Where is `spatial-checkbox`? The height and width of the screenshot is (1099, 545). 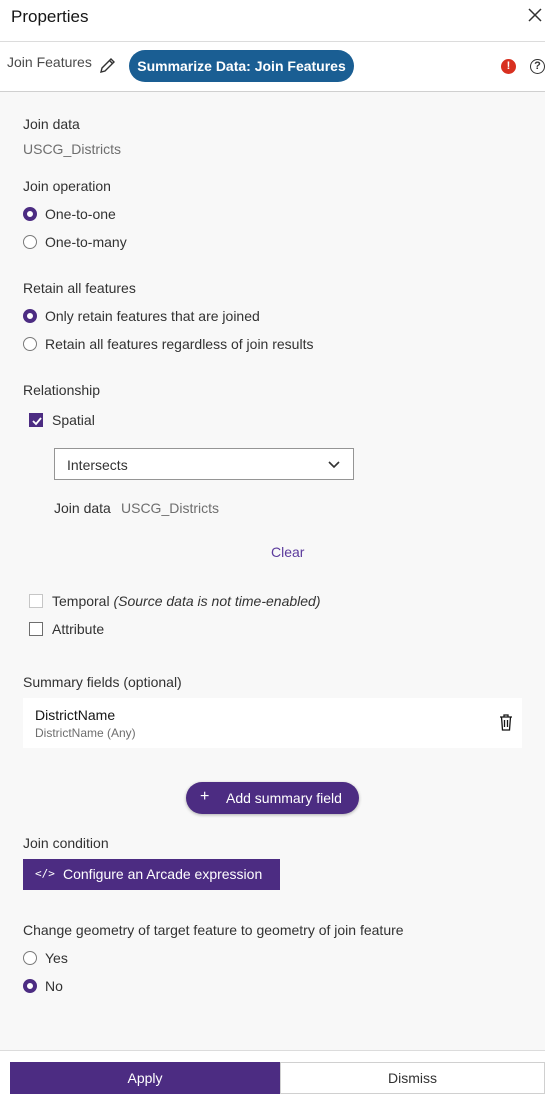
spatial-checkbox is located at coordinates (36, 420).